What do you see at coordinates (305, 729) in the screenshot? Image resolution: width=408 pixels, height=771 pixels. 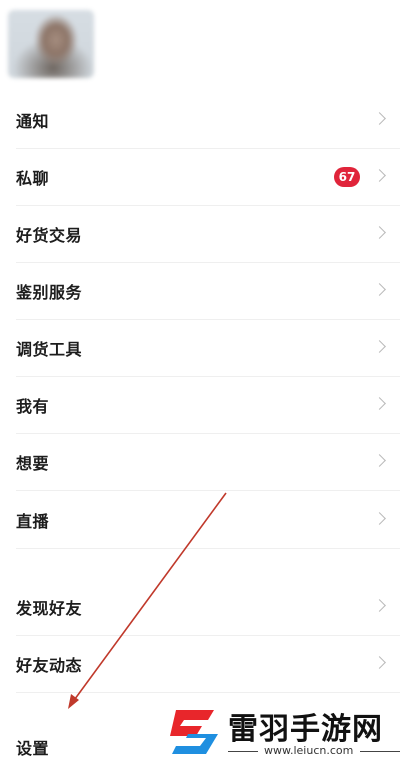 I see `watermark-title: 雷羽手游网` at bounding box center [305, 729].